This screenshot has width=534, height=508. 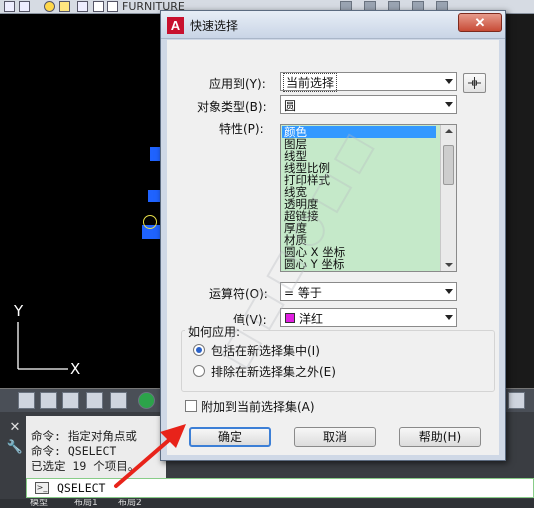 What do you see at coordinates (15, 428) in the screenshot?
I see `close-icon: ✕` at bounding box center [15, 428].